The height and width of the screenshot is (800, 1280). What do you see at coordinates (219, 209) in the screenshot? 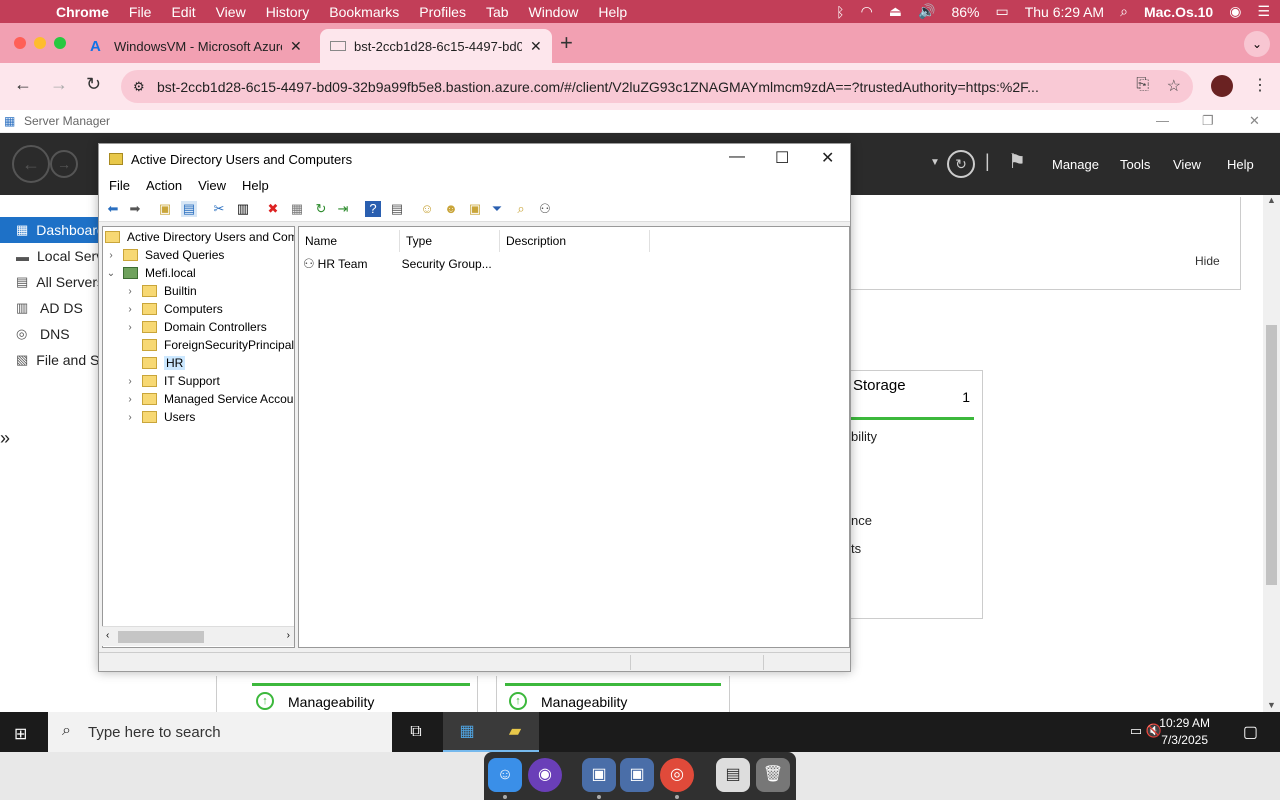
I see `cut-icon: ✂` at bounding box center [219, 209].